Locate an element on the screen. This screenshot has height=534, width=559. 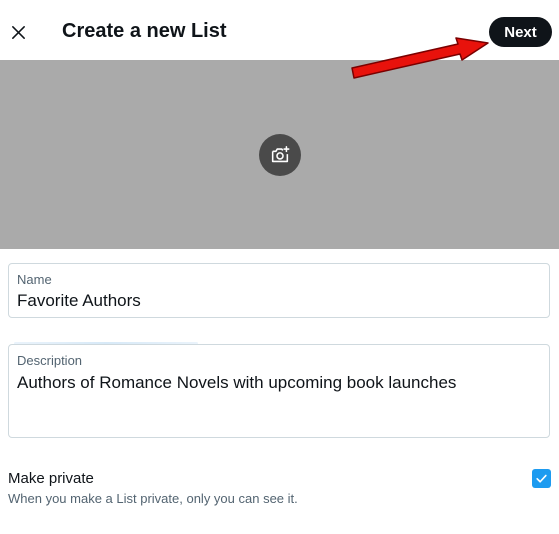
make-private-checkbox is located at coordinates (541, 478).